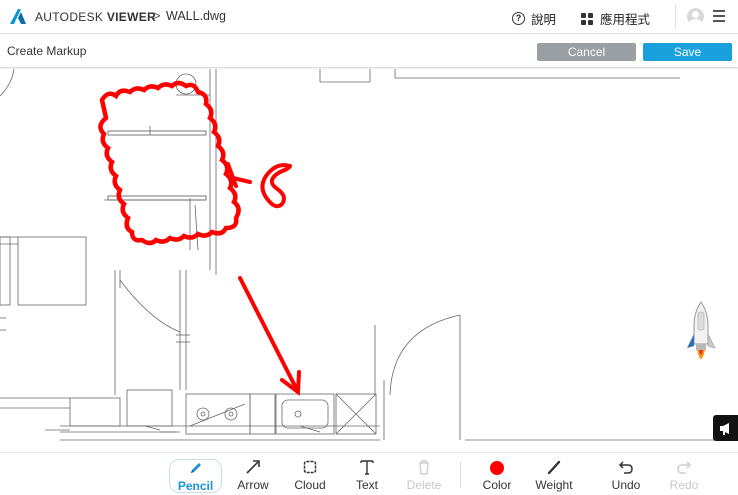 Image resolution: width=738 pixels, height=495 pixels. What do you see at coordinates (253, 476) in the screenshot?
I see `arrow-tool: Arrow` at bounding box center [253, 476].